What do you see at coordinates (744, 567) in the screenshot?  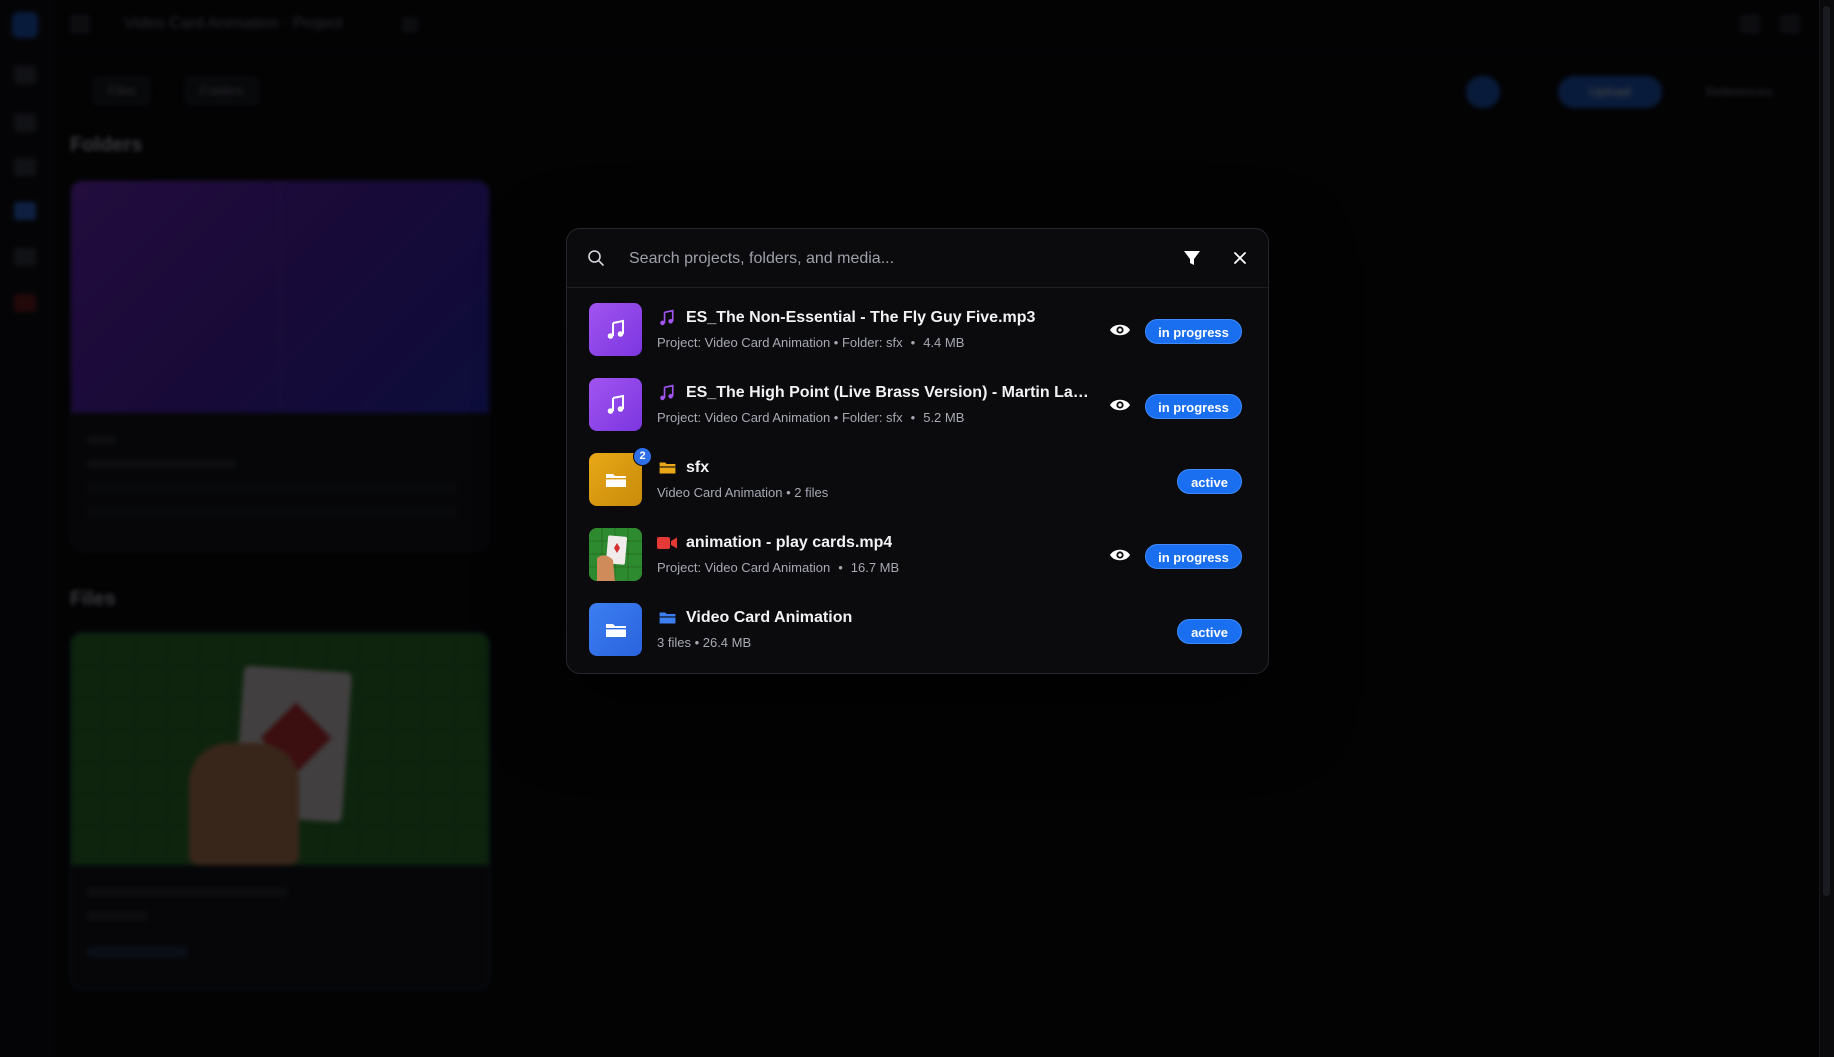 I see `result-location: Project: Video Card Animation` at bounding box center [744, 567].